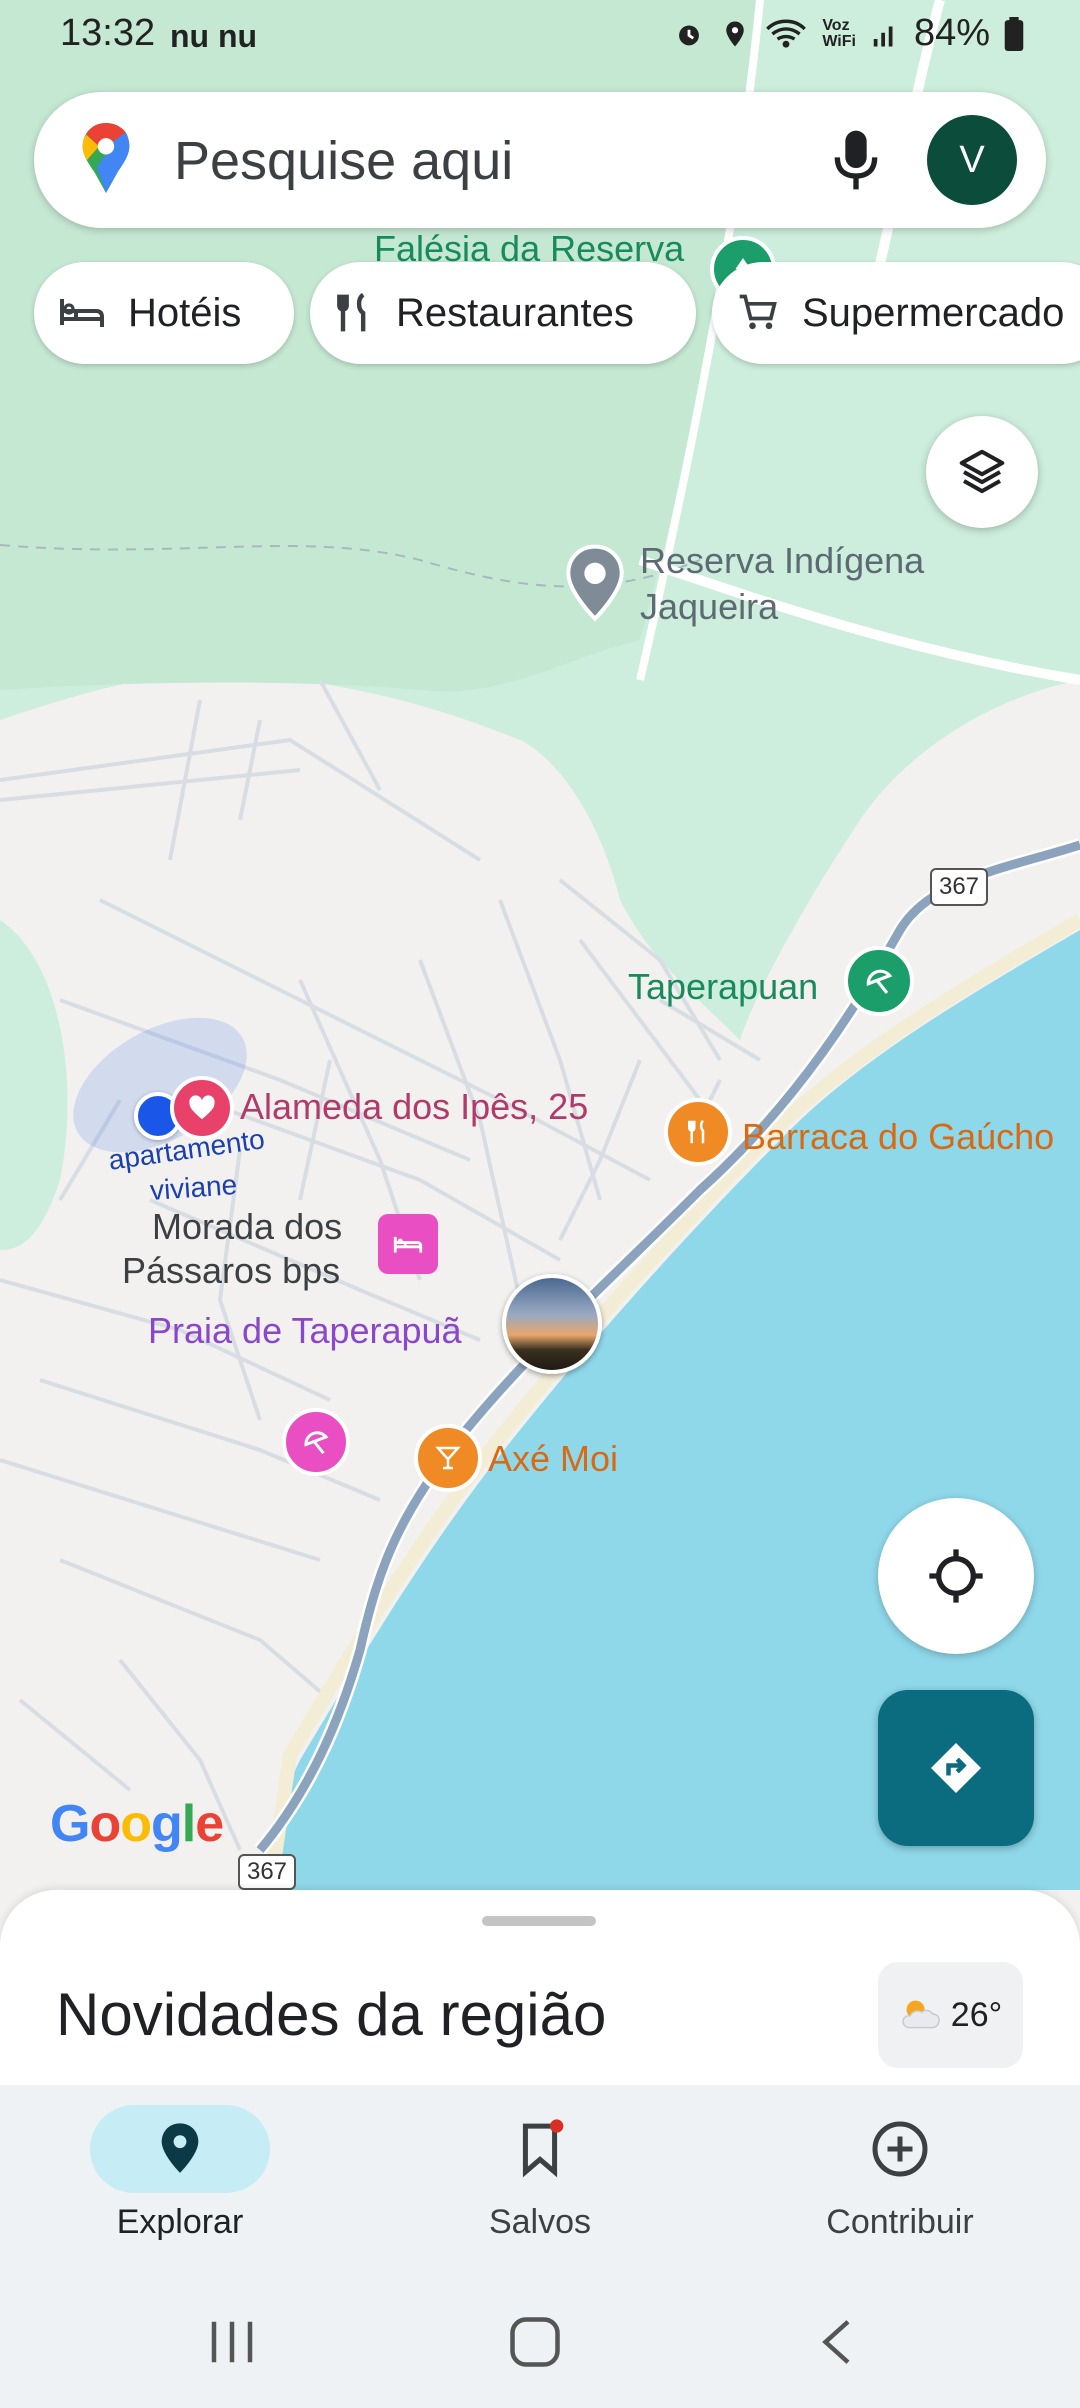 This screenshot has width=1080, height=2408. What do you see at coordinates (316, 1442) in the screenshot?
I see `beach-poi-icon-pink` at bounding box center [316, 1442].